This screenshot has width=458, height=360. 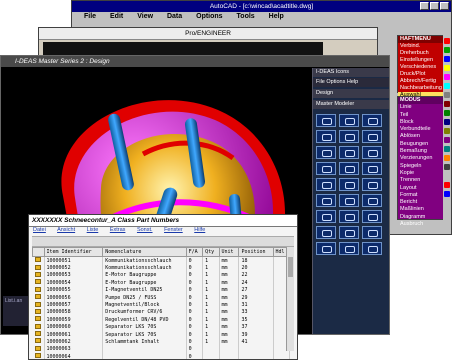 I want to click on table-row: 10000056 Pumpe DN25 / FUSS 0 1 mm 29, so click(x=161, y=297).